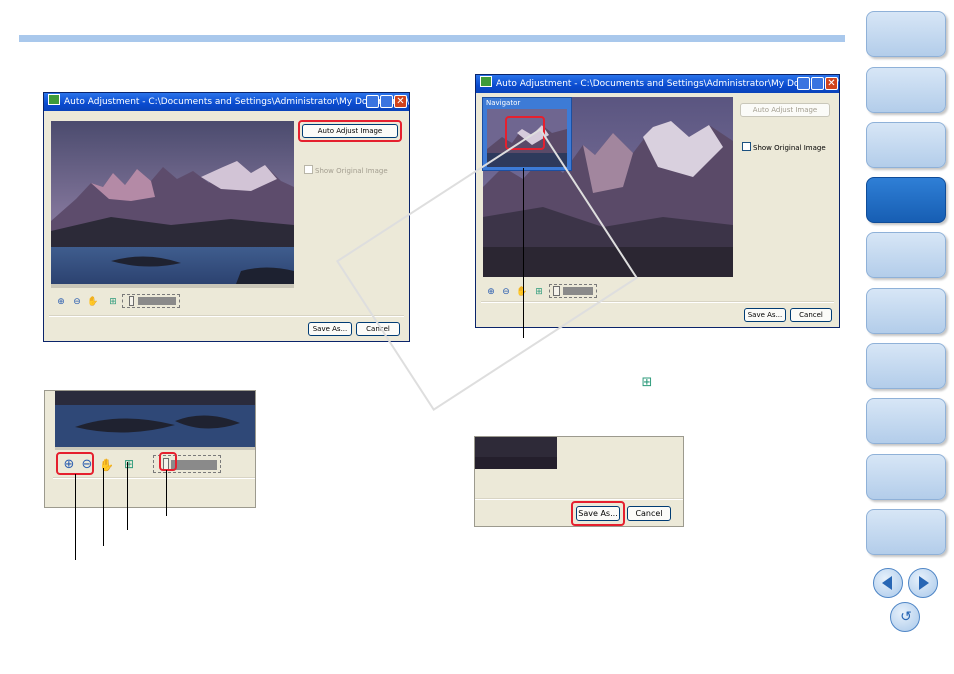 This screenshot has width=954, height=674. I want to click on mountain-photo, so click(172, 202).